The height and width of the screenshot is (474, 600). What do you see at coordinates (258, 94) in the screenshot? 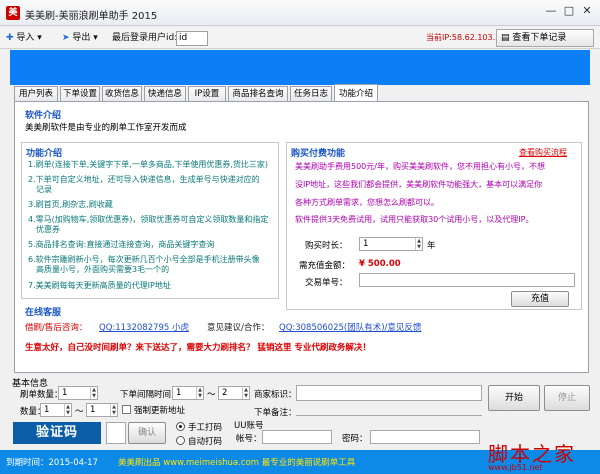
I see `tab-rank-query: 商品排名查询` at bounding box center [258, 94].